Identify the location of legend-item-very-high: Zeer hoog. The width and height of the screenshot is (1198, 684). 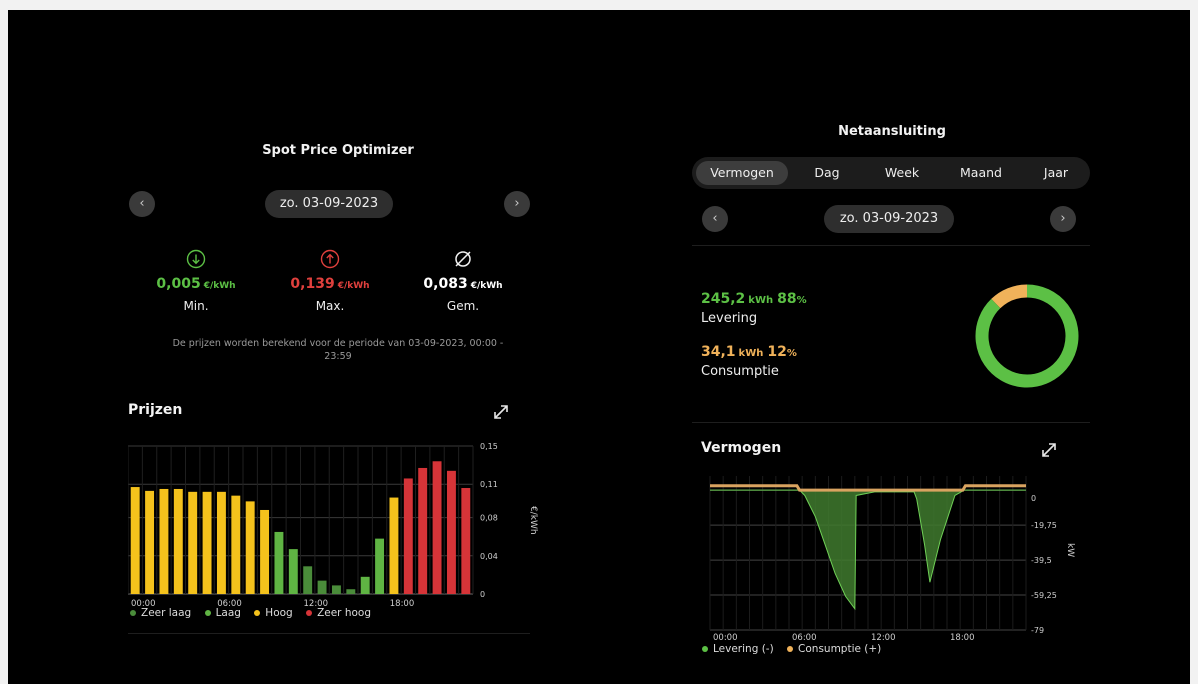
(338, 613).